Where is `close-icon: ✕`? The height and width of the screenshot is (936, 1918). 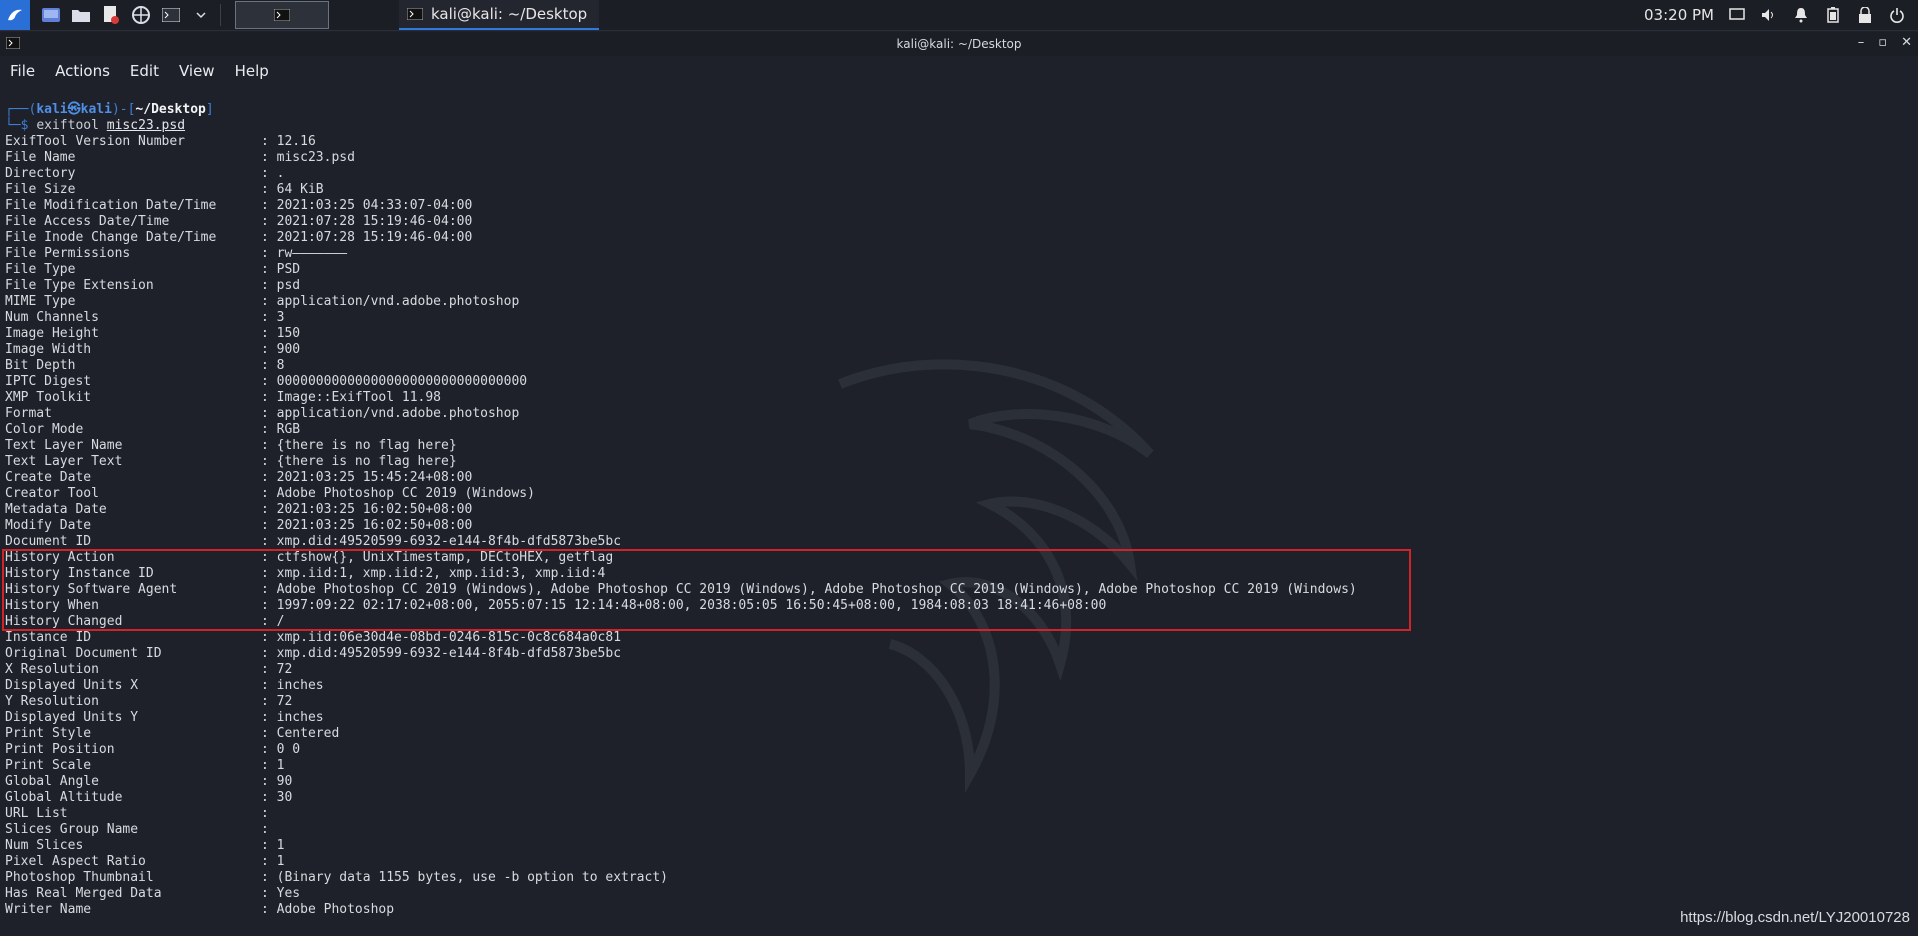
close-icon: ✕ is located at coordinates (1906, 42).